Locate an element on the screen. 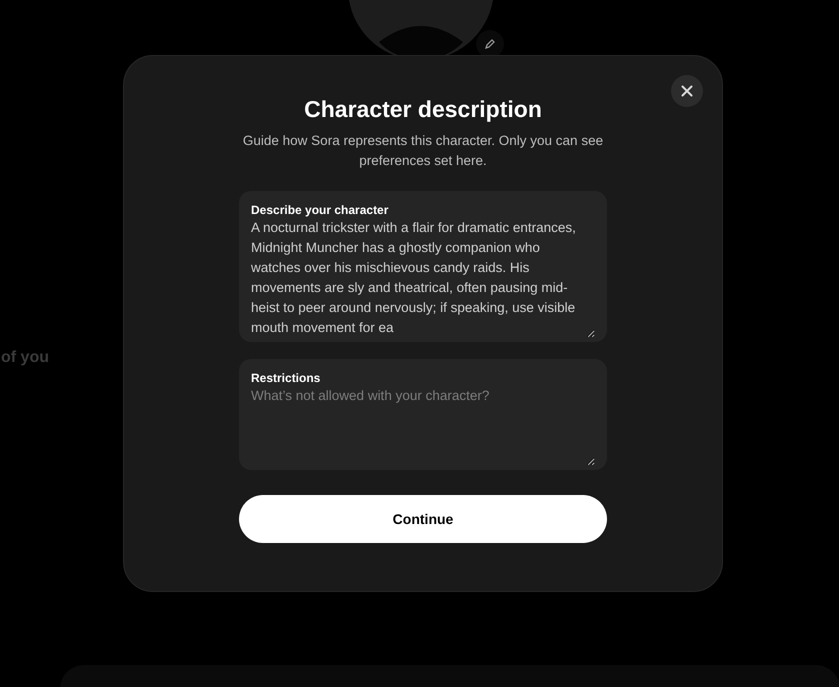 The width and height of the screenshot is (839, 687). background-heading: of you is located at coordinates (25, 358).